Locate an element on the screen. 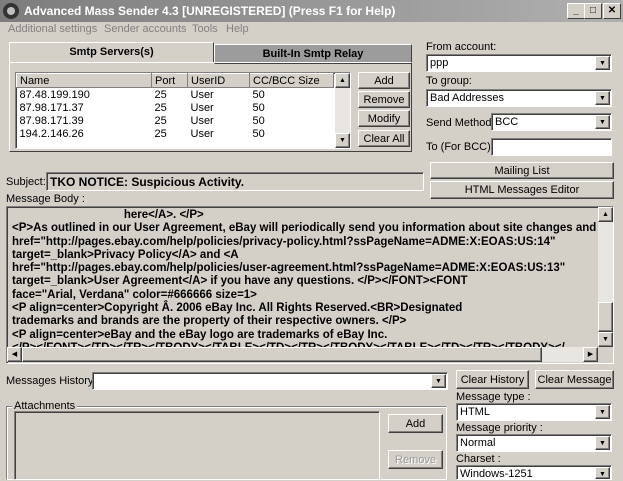  table-cell: 87.48.199.190 is located at coordinates (54, 94).